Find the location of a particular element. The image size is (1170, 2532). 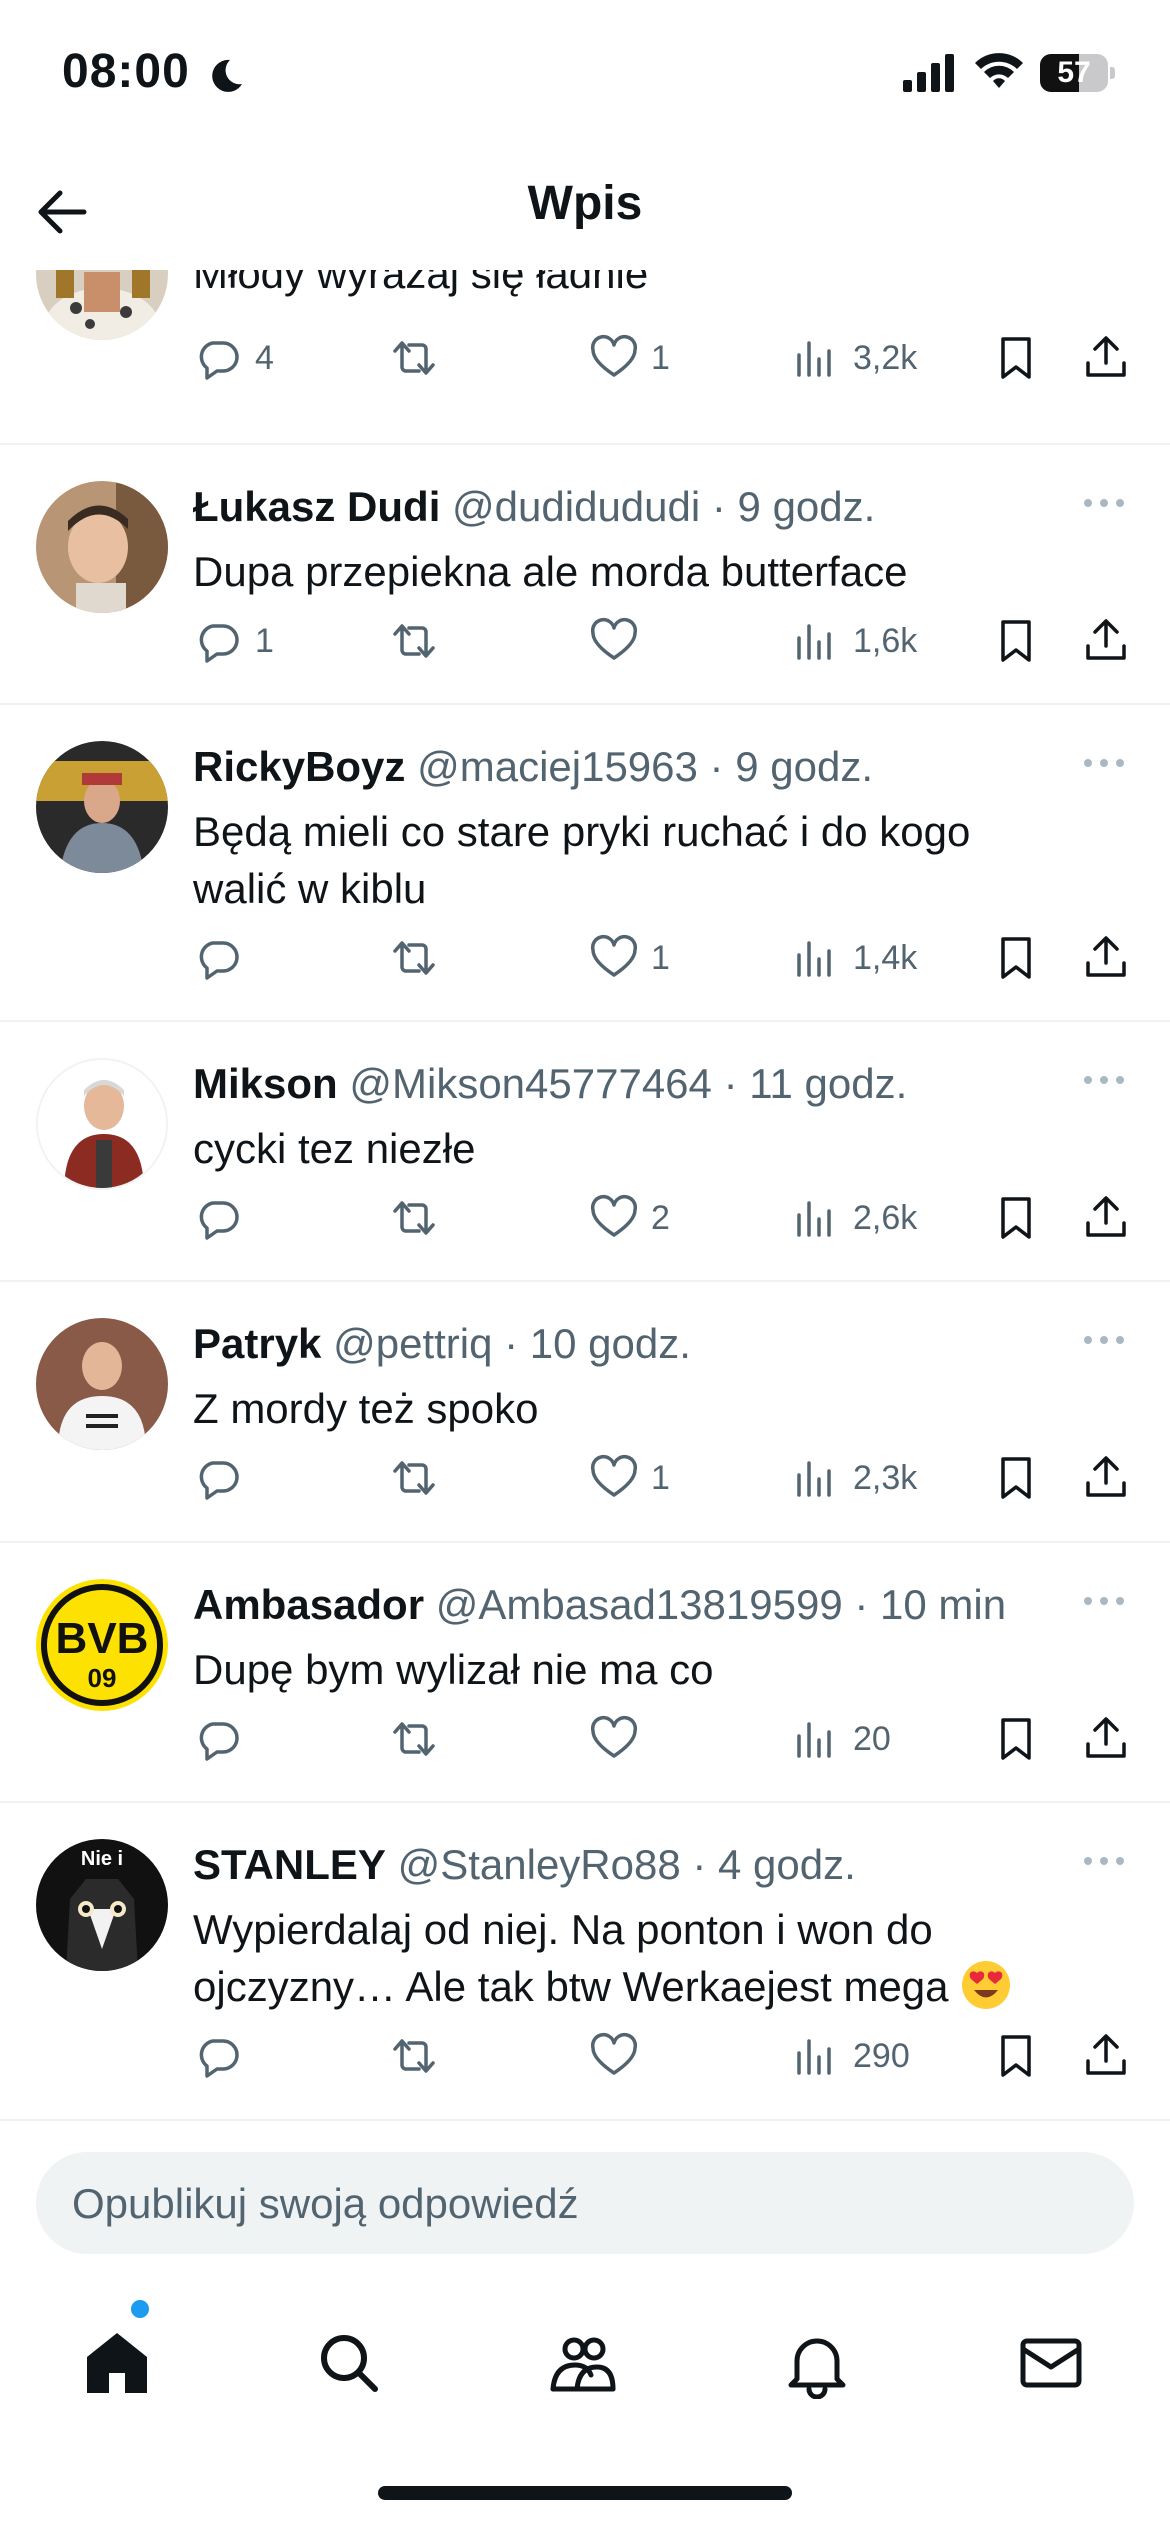

views-button: 290 is located at coordinates (850, 2056).